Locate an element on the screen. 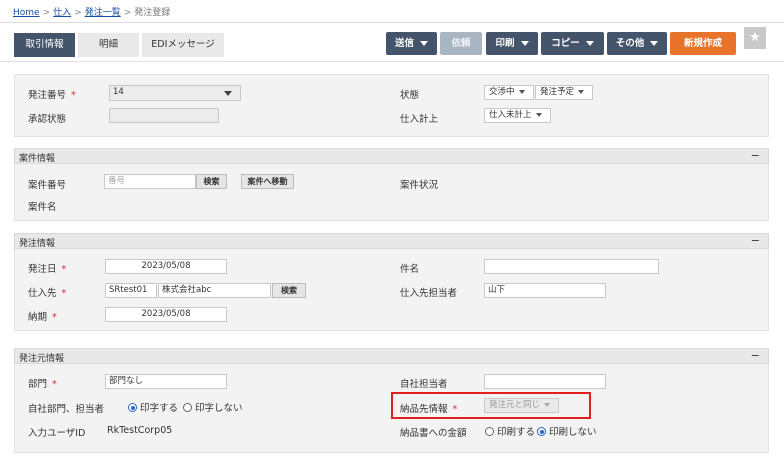  amount-radio-noprint: 印刷しない is located at coordinates (567, 431).